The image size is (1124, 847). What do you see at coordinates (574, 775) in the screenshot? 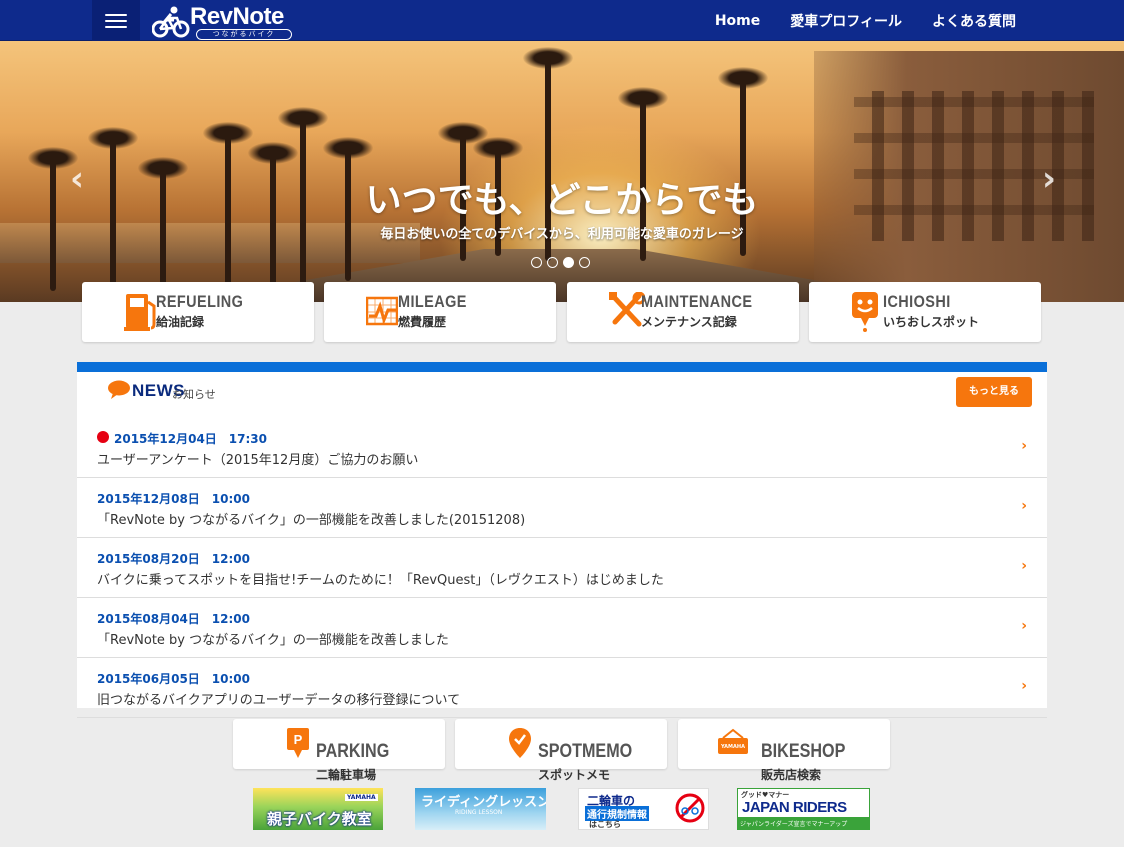
I see `card-subtitle: スポットメモ` at bounding box center [574, 775].